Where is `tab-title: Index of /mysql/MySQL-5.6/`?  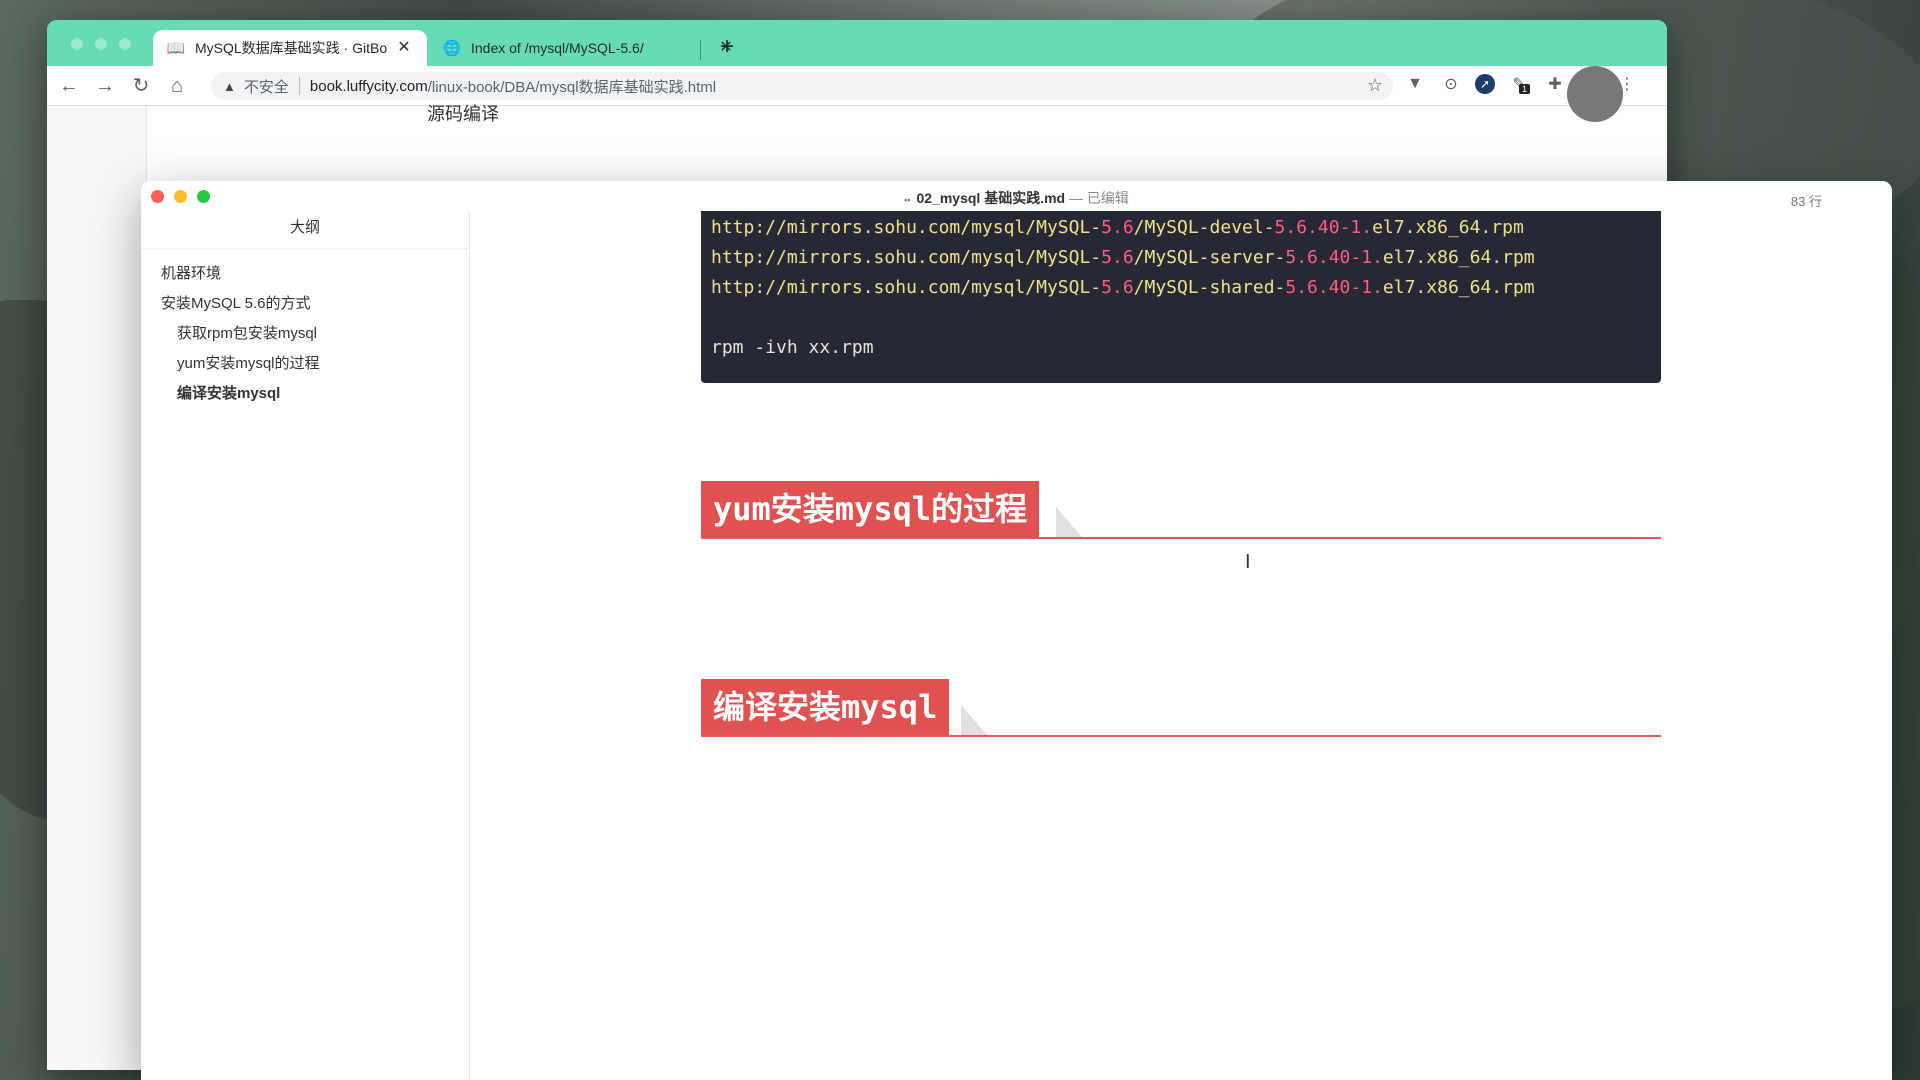 tab-title: Index of /mysql/MySQL-5.6/ is located at coordinates (557, 48).